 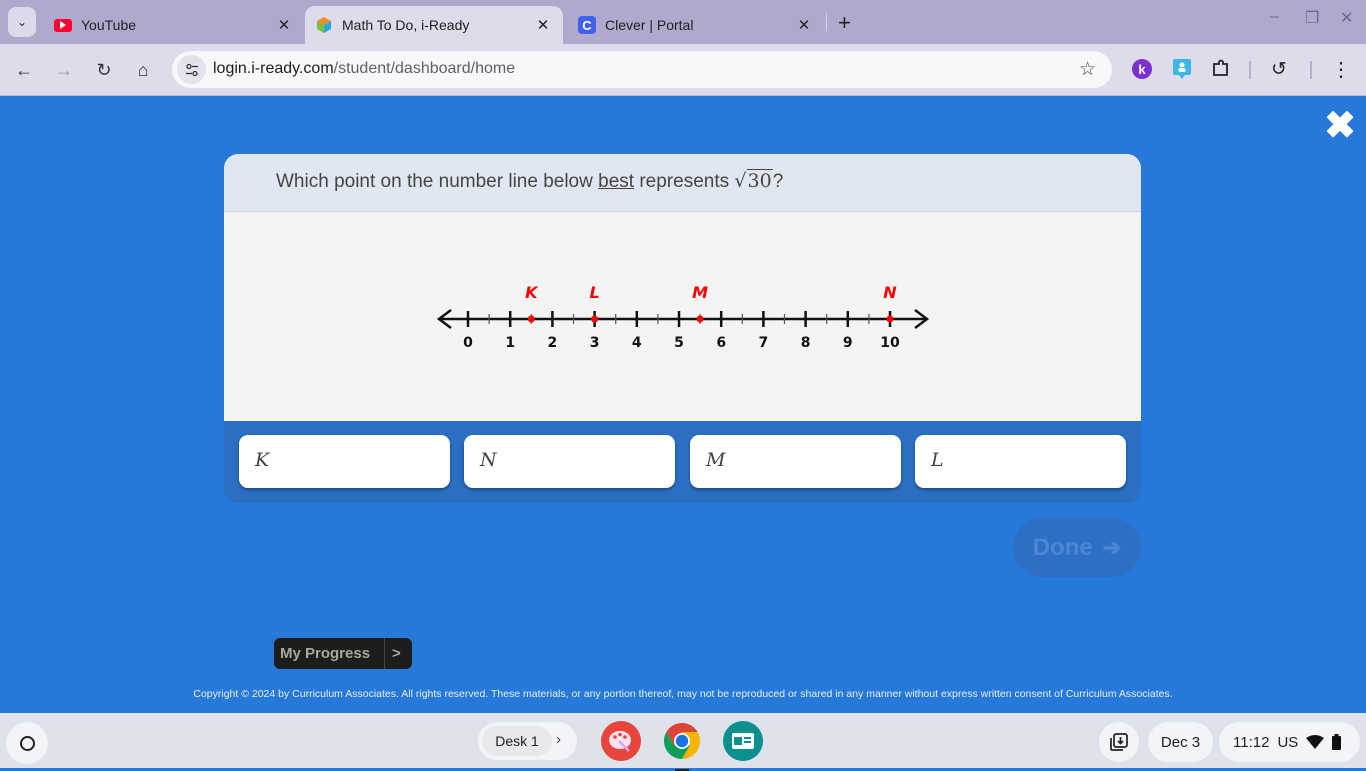 I want to click on square-root-expression: √30, so click(x=753, y=180).